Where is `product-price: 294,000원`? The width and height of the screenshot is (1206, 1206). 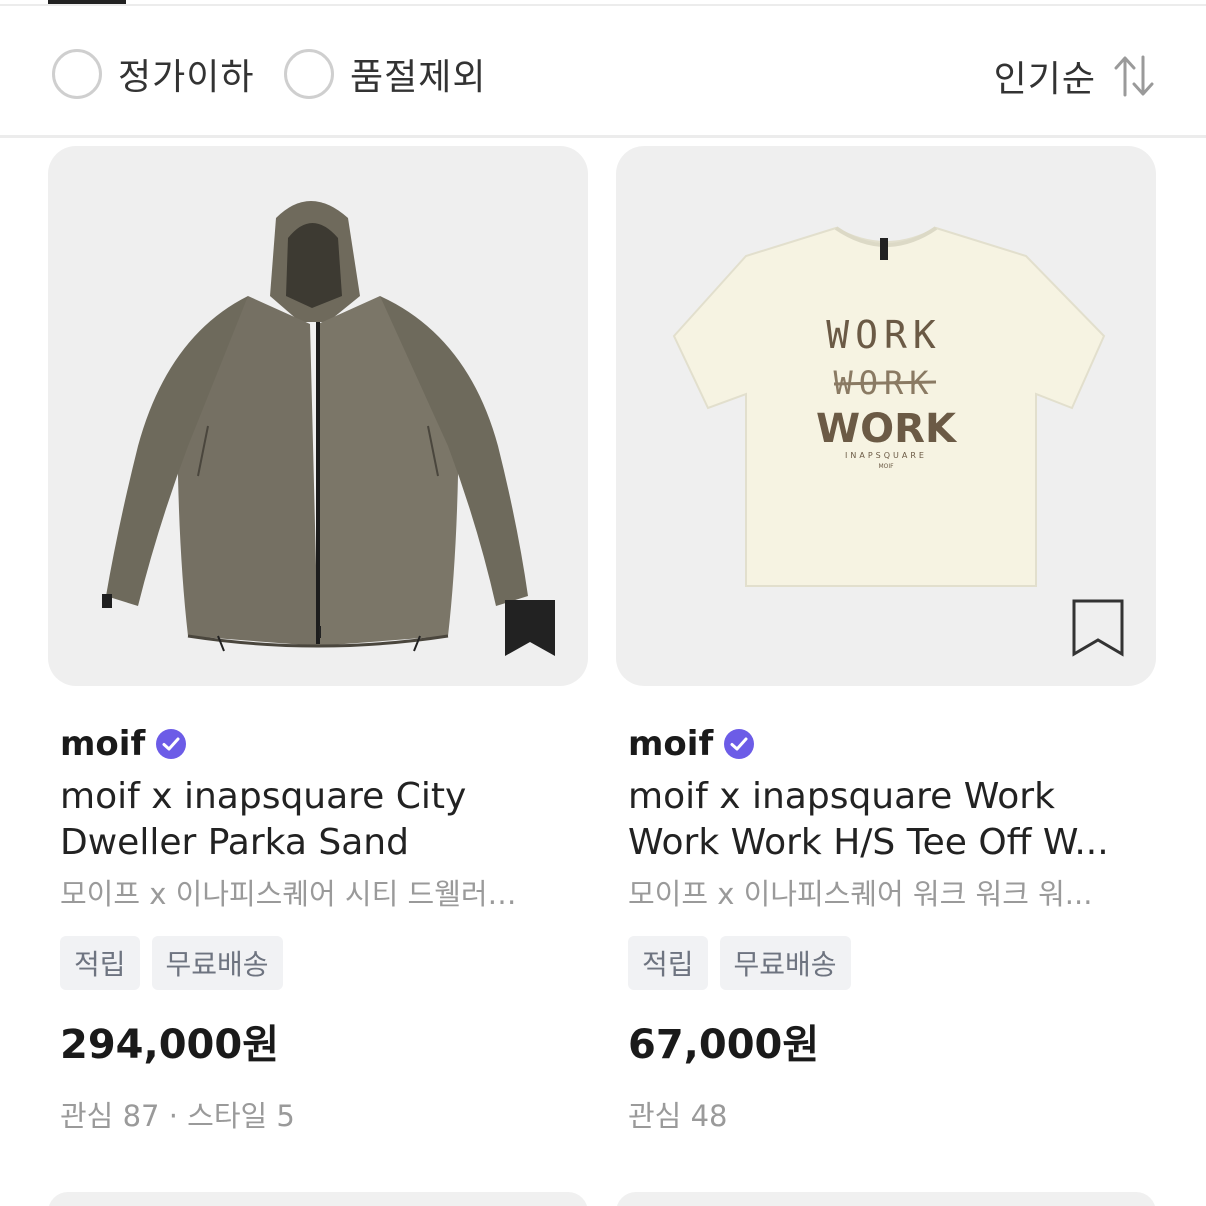
product-price: 294,000원 is located at coordinates (169, 1045).